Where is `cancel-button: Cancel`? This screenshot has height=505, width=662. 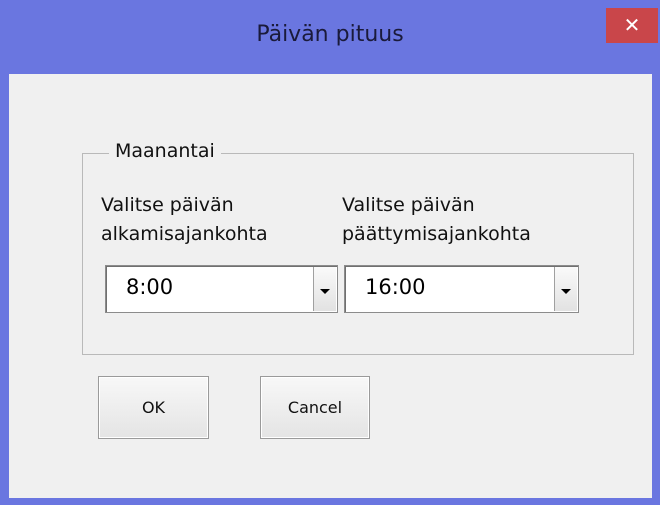 cancel-button: Cancel is located at coordinates (315, 407).